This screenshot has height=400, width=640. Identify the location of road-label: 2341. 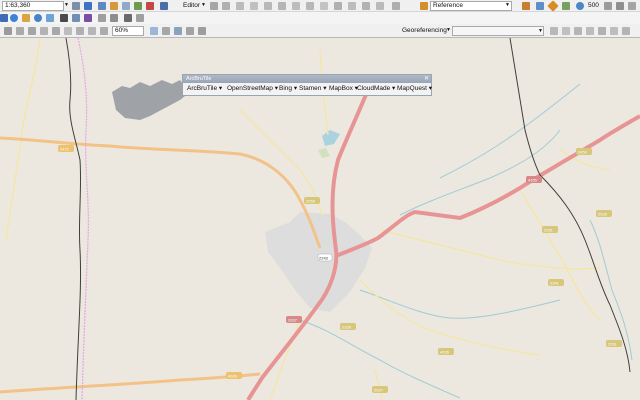
(555, 283).